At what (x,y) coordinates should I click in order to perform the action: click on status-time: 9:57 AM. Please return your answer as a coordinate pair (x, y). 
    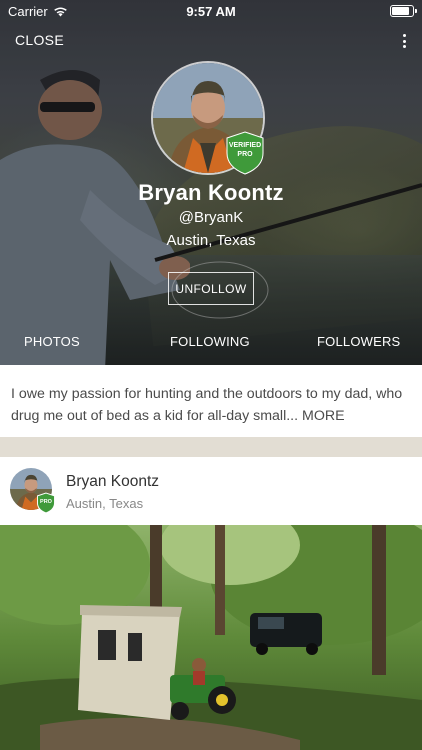
    Looking at the image, I should click on (211, 11).